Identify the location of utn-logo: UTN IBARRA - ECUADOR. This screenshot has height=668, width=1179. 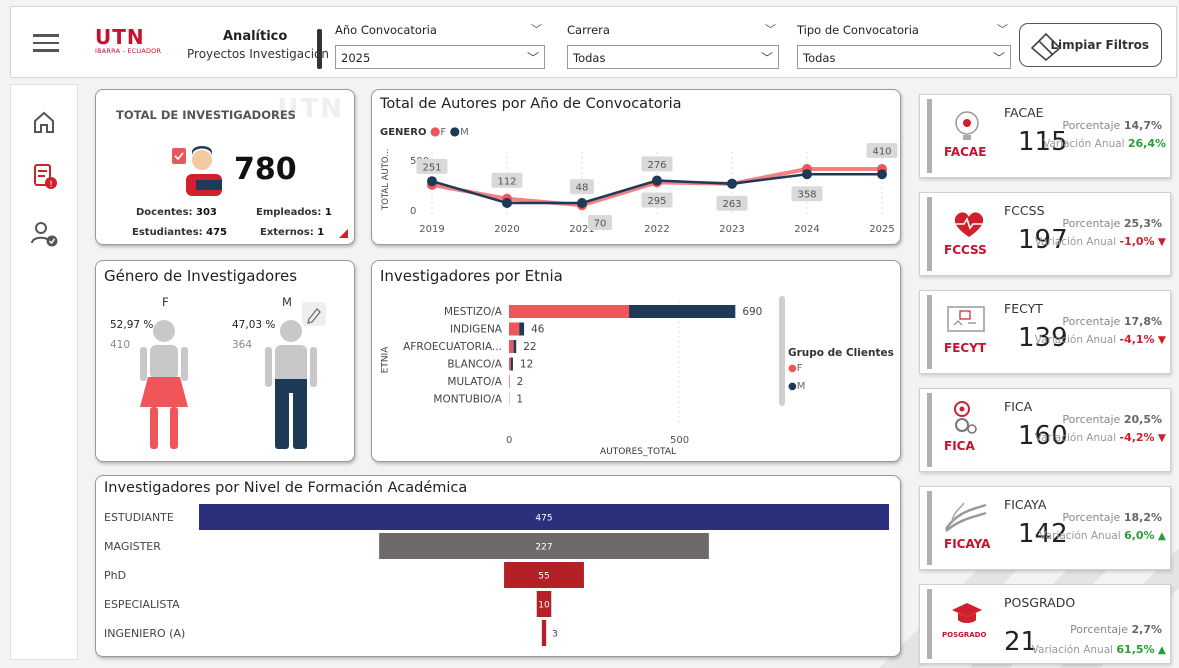
(128, 41).